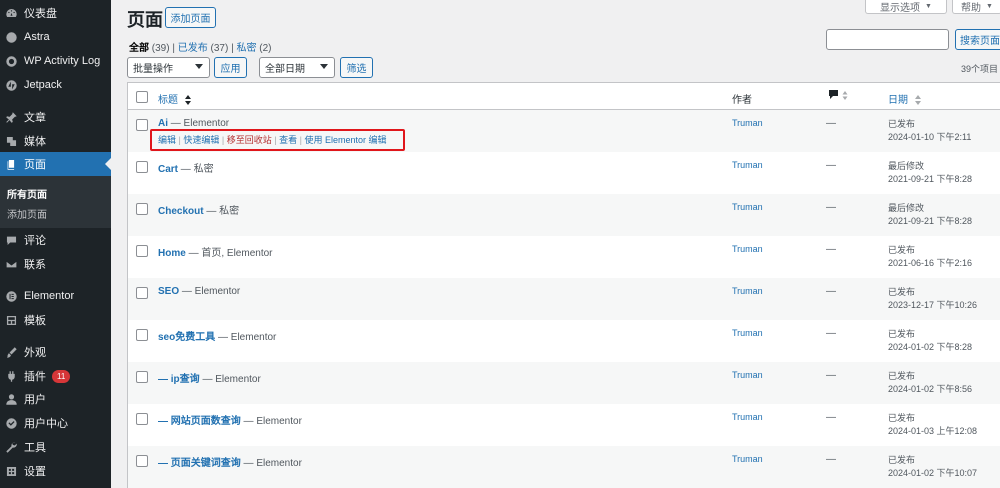  I want to click on status-filter-links: 全部 (39) | 已发布 (37) | 私密 (2), so click(200, 46).